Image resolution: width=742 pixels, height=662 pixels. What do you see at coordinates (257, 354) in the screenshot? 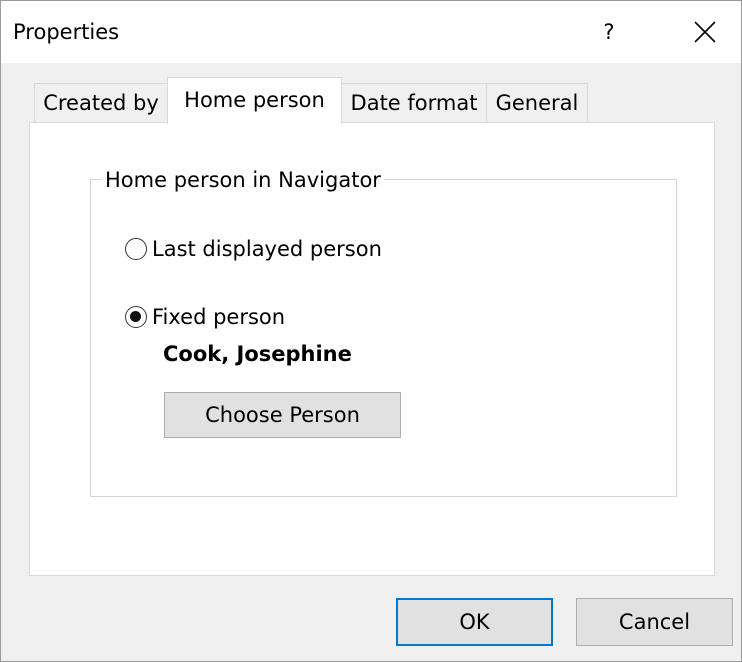
I see `selected-person-name: Cook, Josephine` at bounding box center [257, 354].